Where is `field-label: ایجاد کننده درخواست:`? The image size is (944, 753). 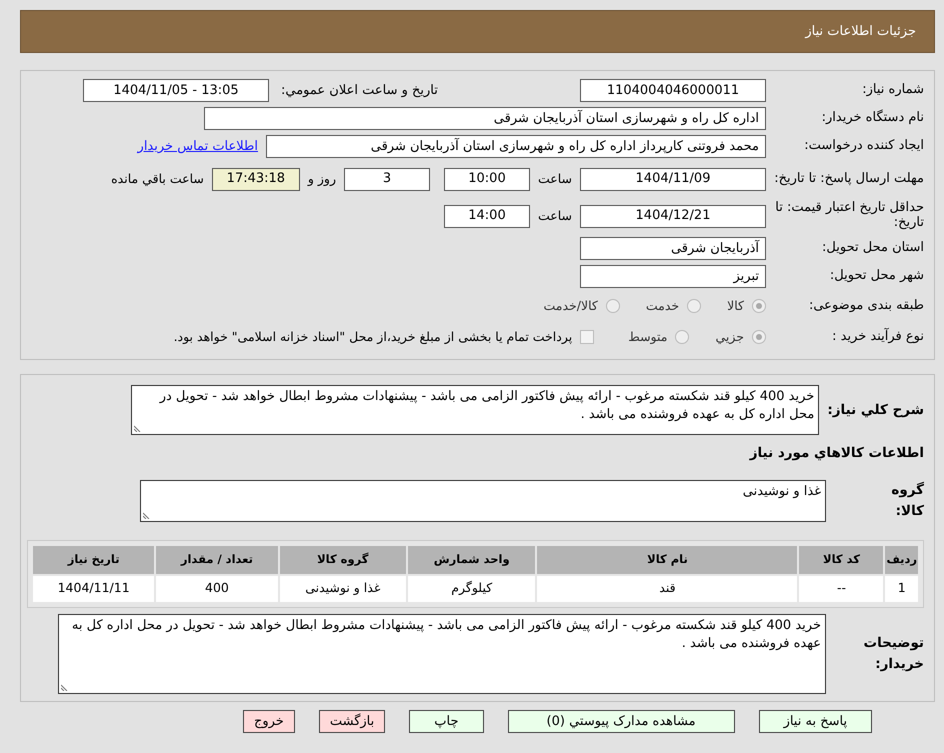 field-label: ایجاد کننده درخواست: is located at coordinates (863, 146).